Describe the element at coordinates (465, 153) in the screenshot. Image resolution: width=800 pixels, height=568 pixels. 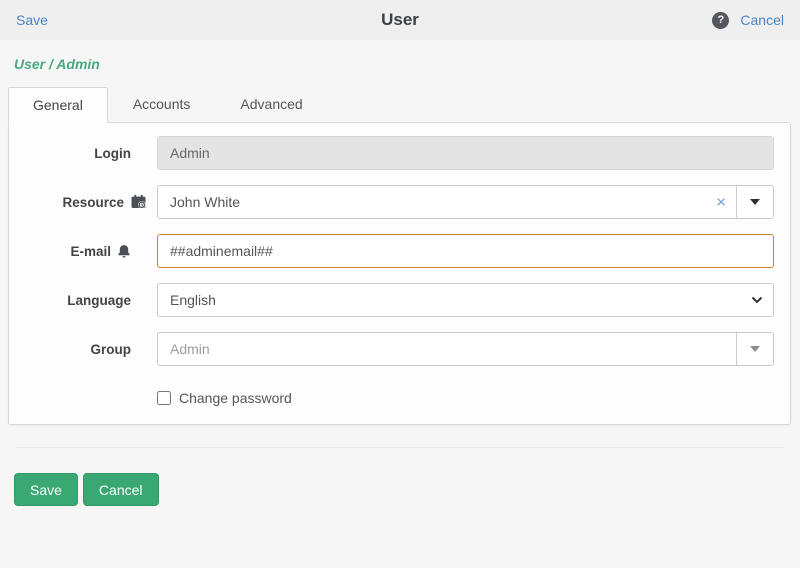
I see `login-field` at that location.